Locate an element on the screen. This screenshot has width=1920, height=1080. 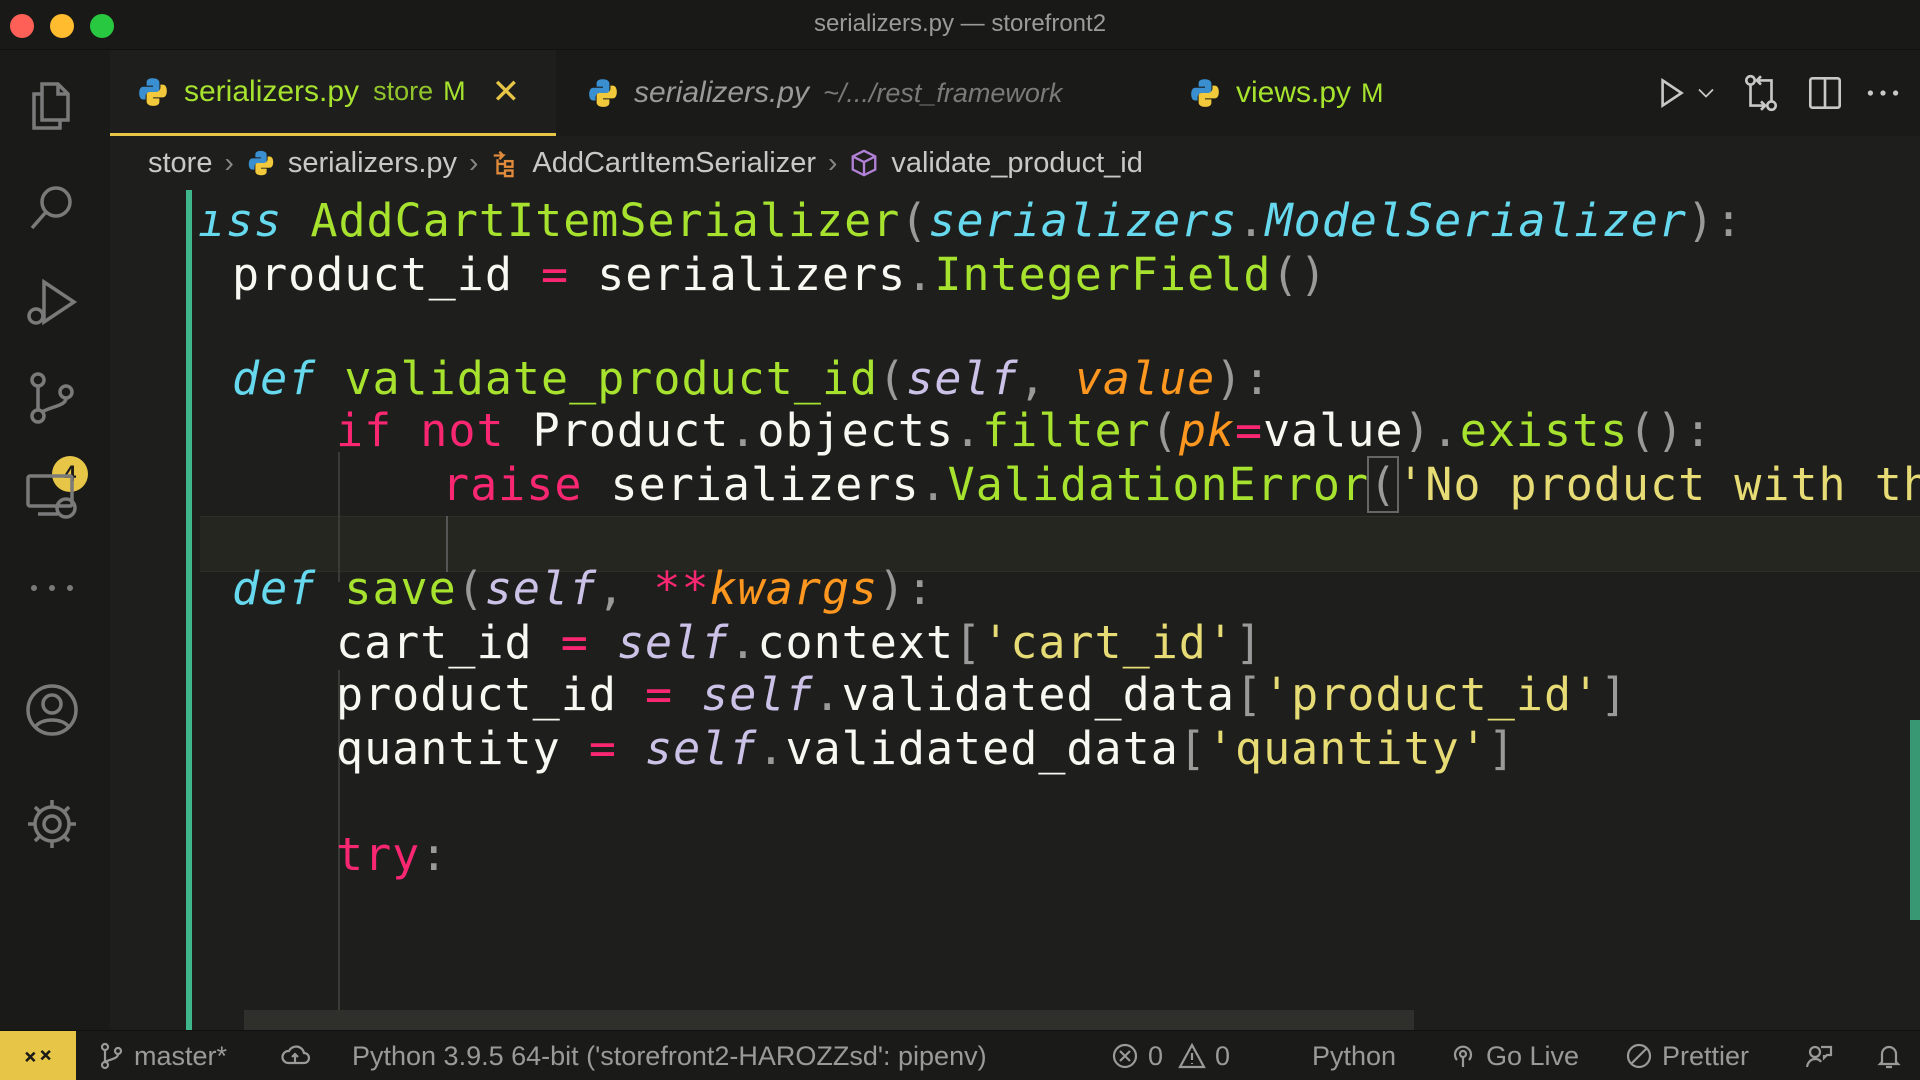
warning-icon is located at coordinates (1192, 1055).